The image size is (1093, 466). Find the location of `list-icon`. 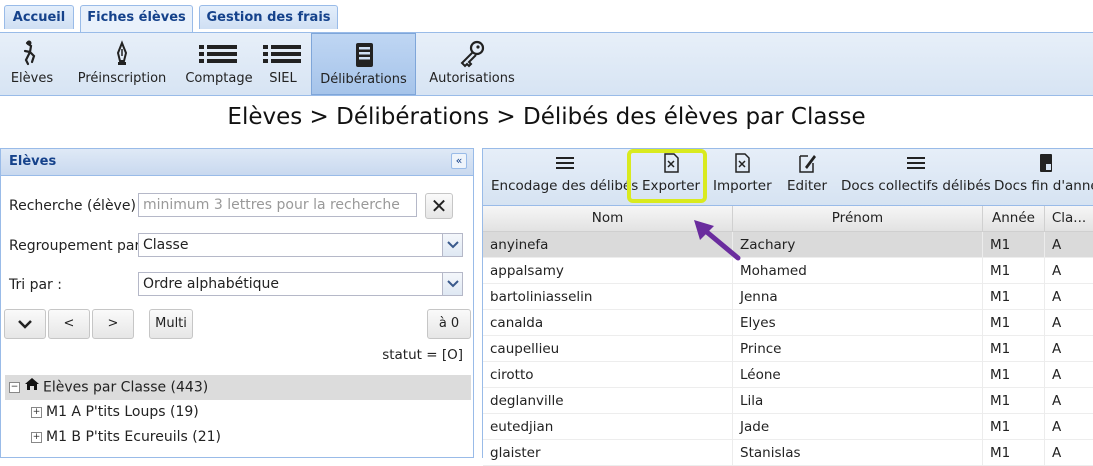

list-icon is located at coordinates (283, 54).